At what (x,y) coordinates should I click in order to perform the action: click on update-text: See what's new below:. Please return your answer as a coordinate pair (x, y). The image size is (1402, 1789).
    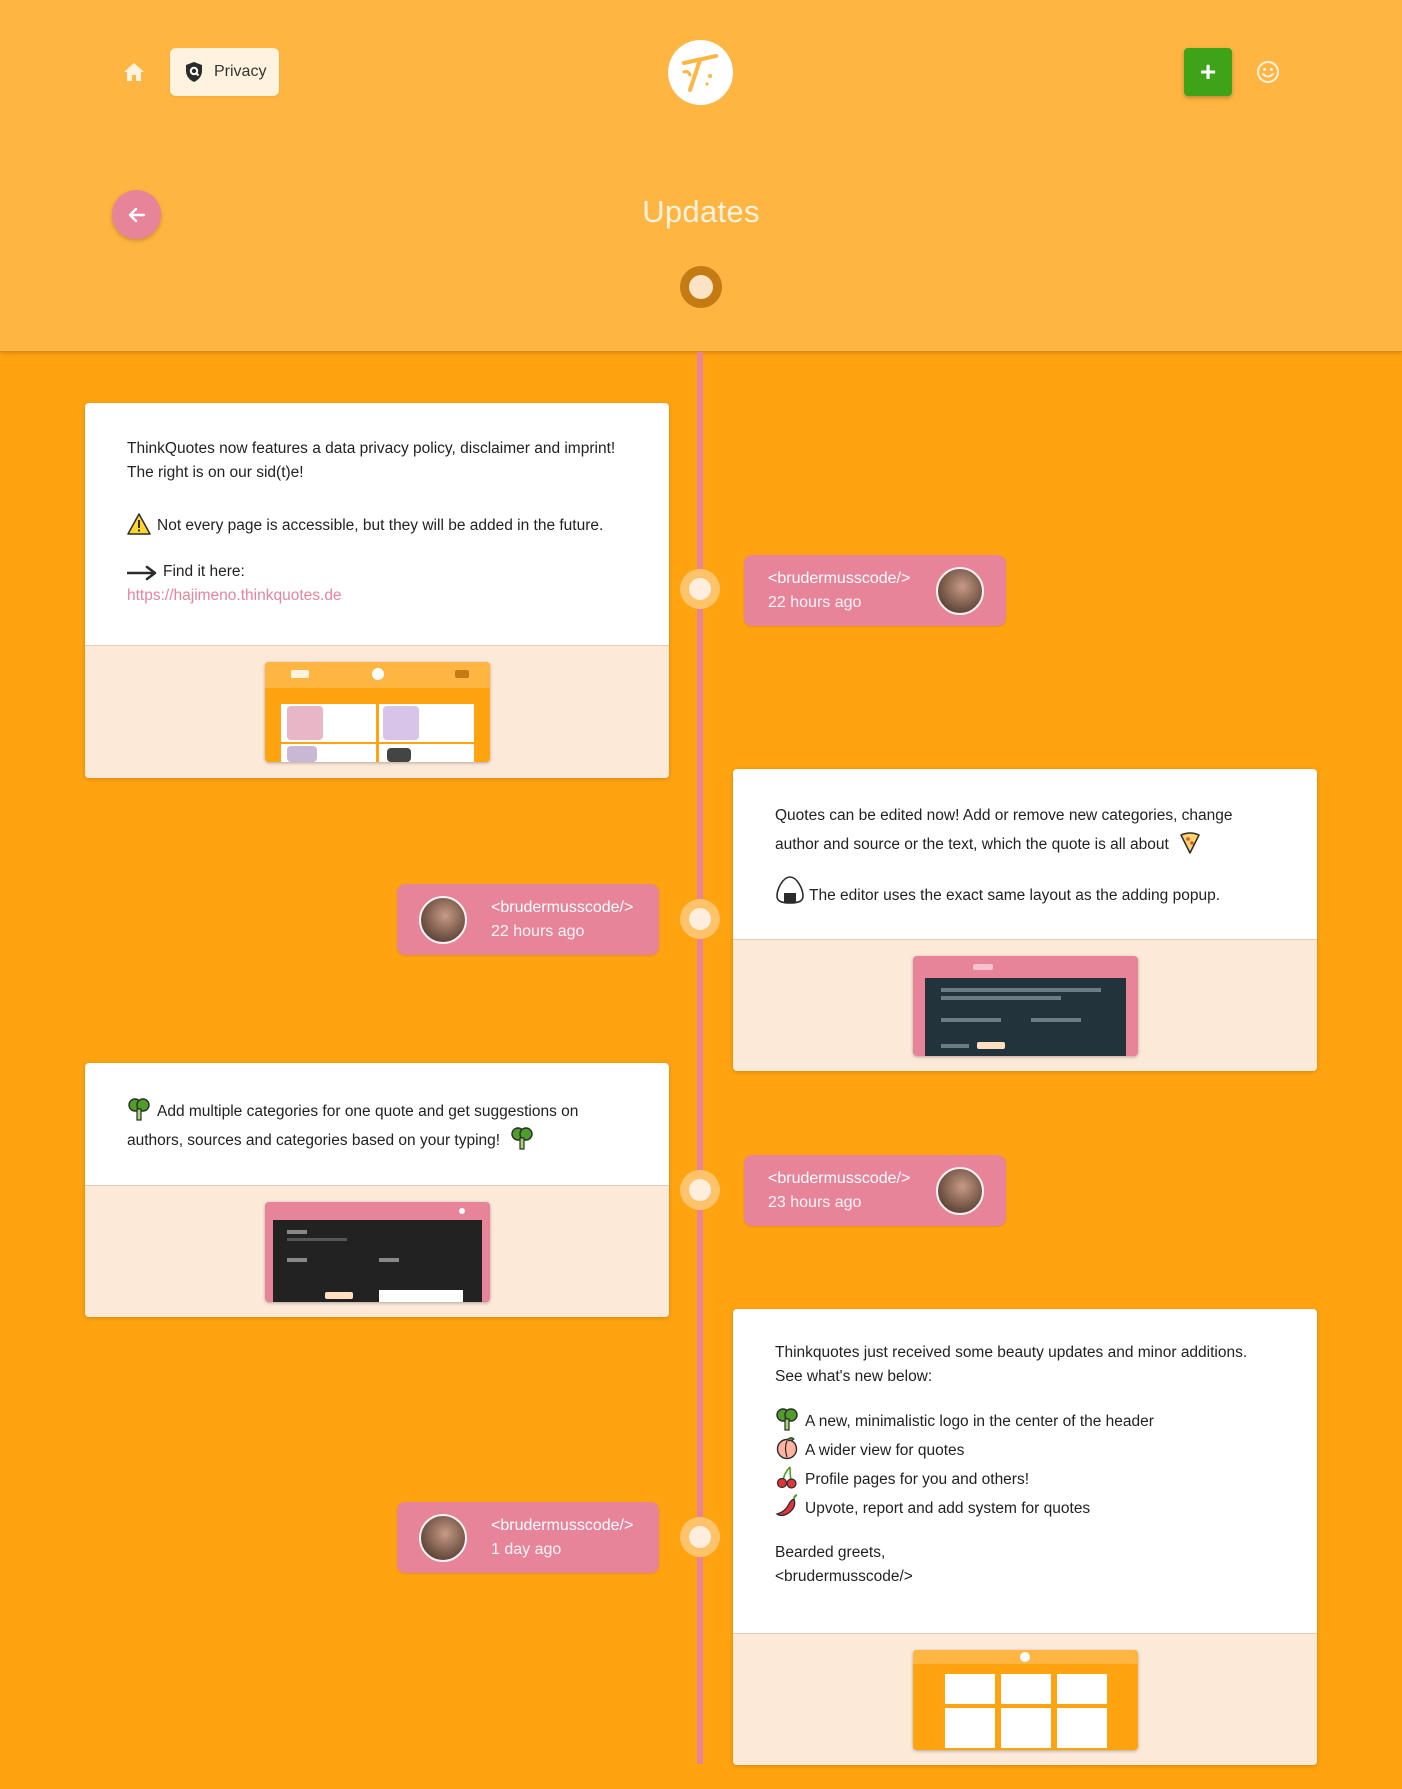
    Looking at the image, I should click on (854, 1376).